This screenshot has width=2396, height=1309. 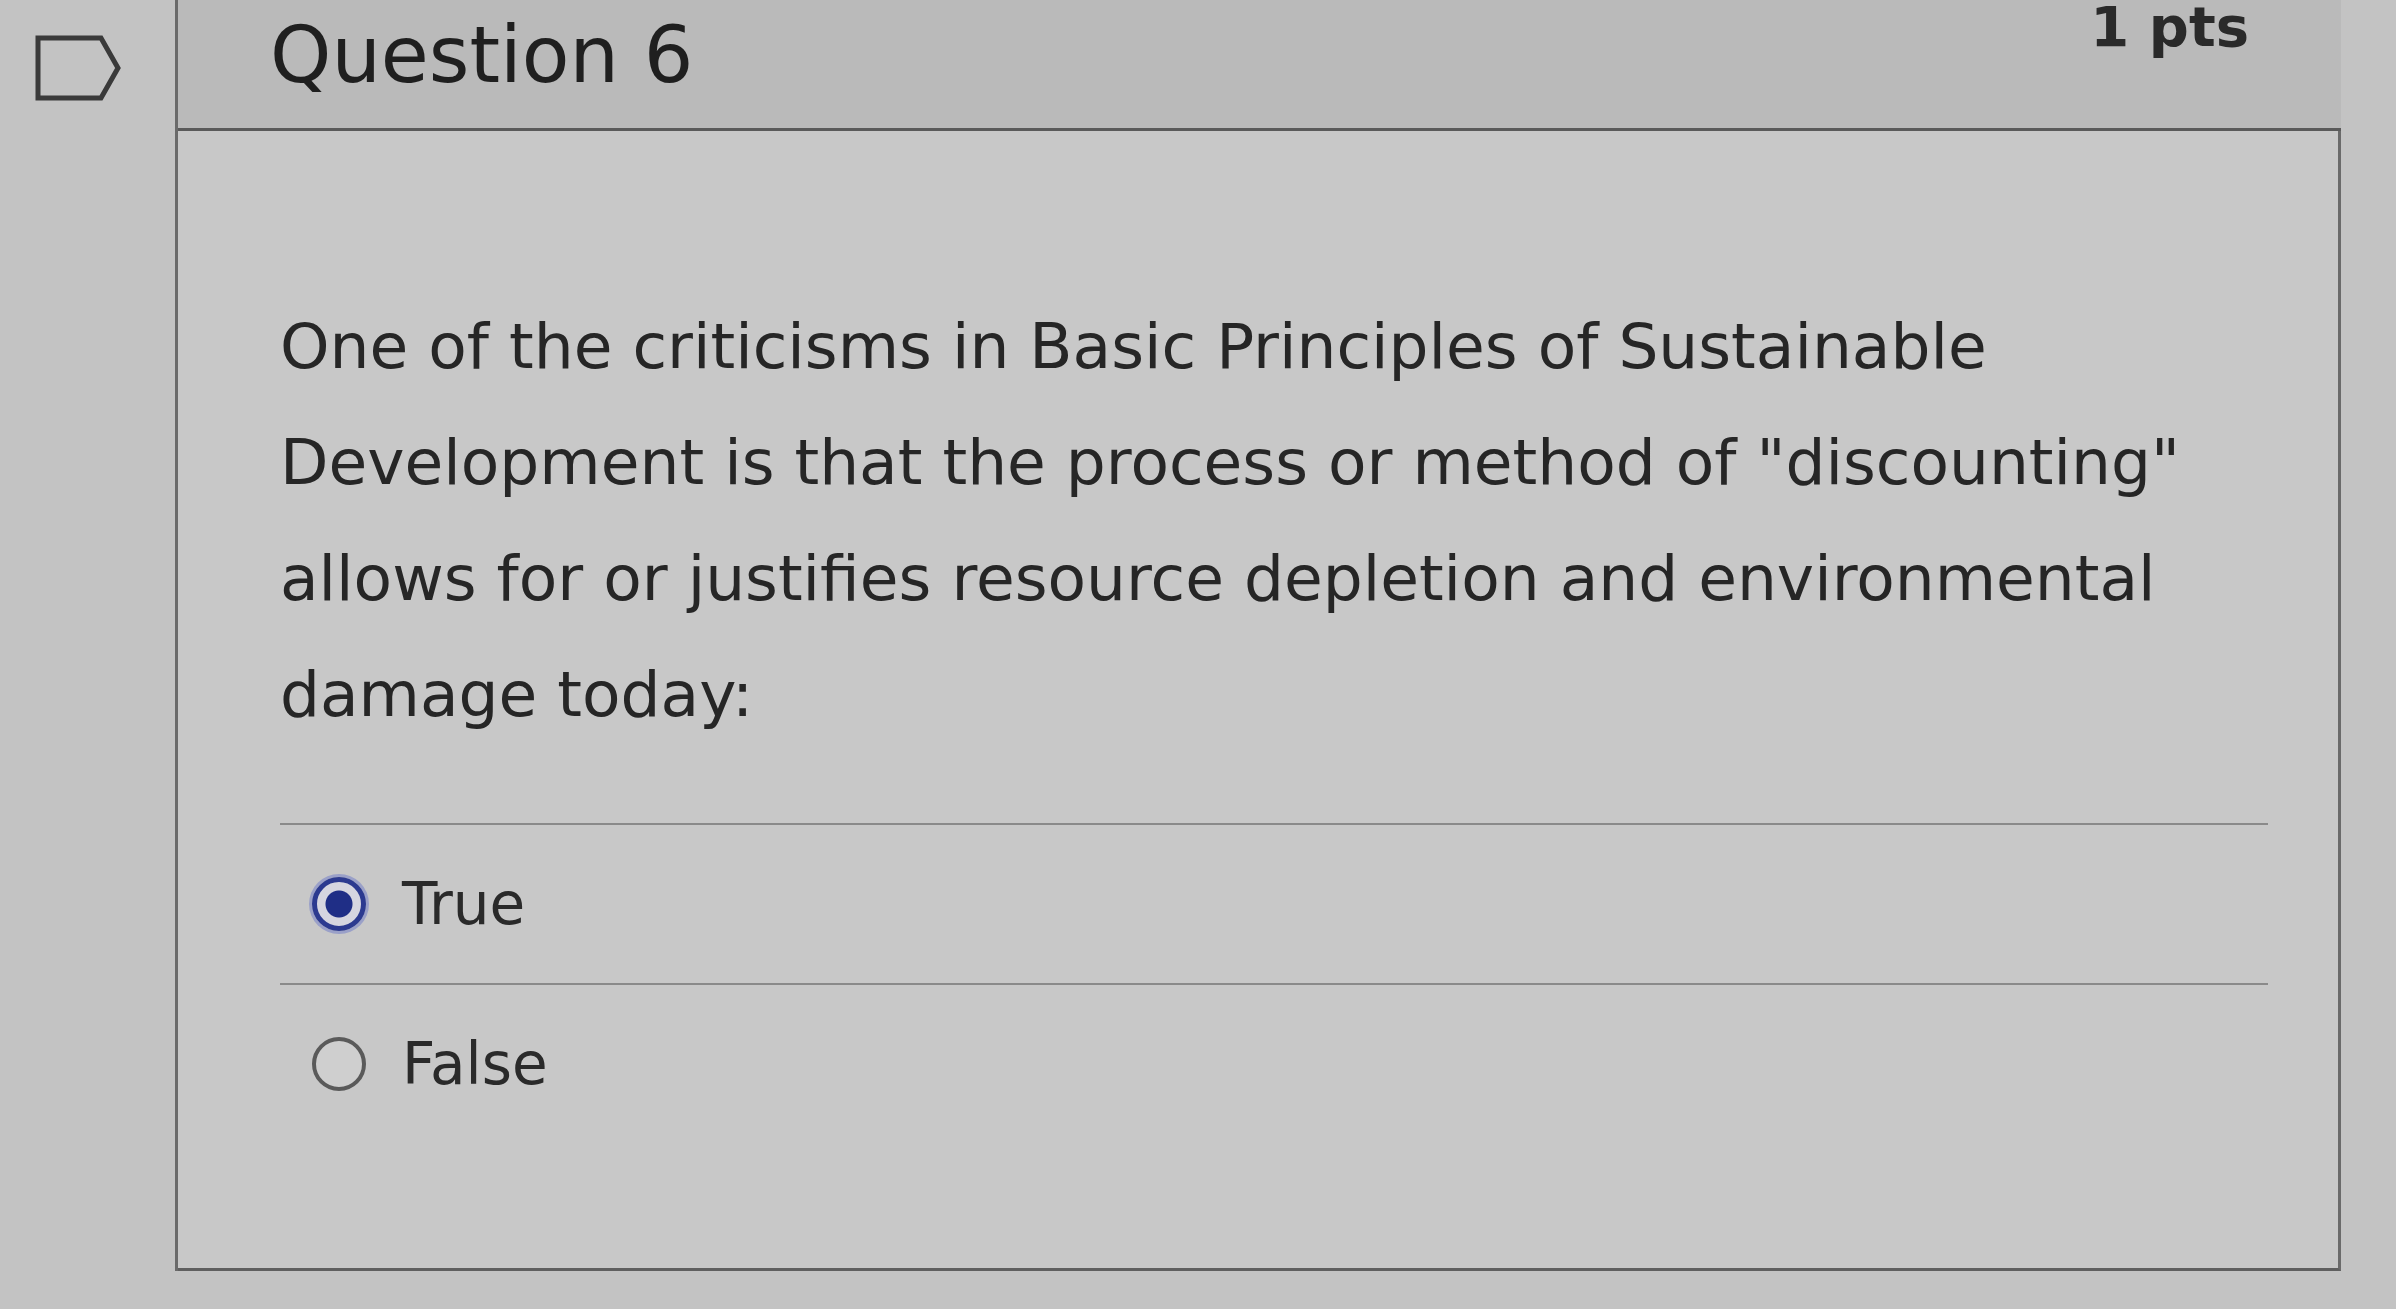 I want to click on question-title: Question 6, so click(x=482, y=55).